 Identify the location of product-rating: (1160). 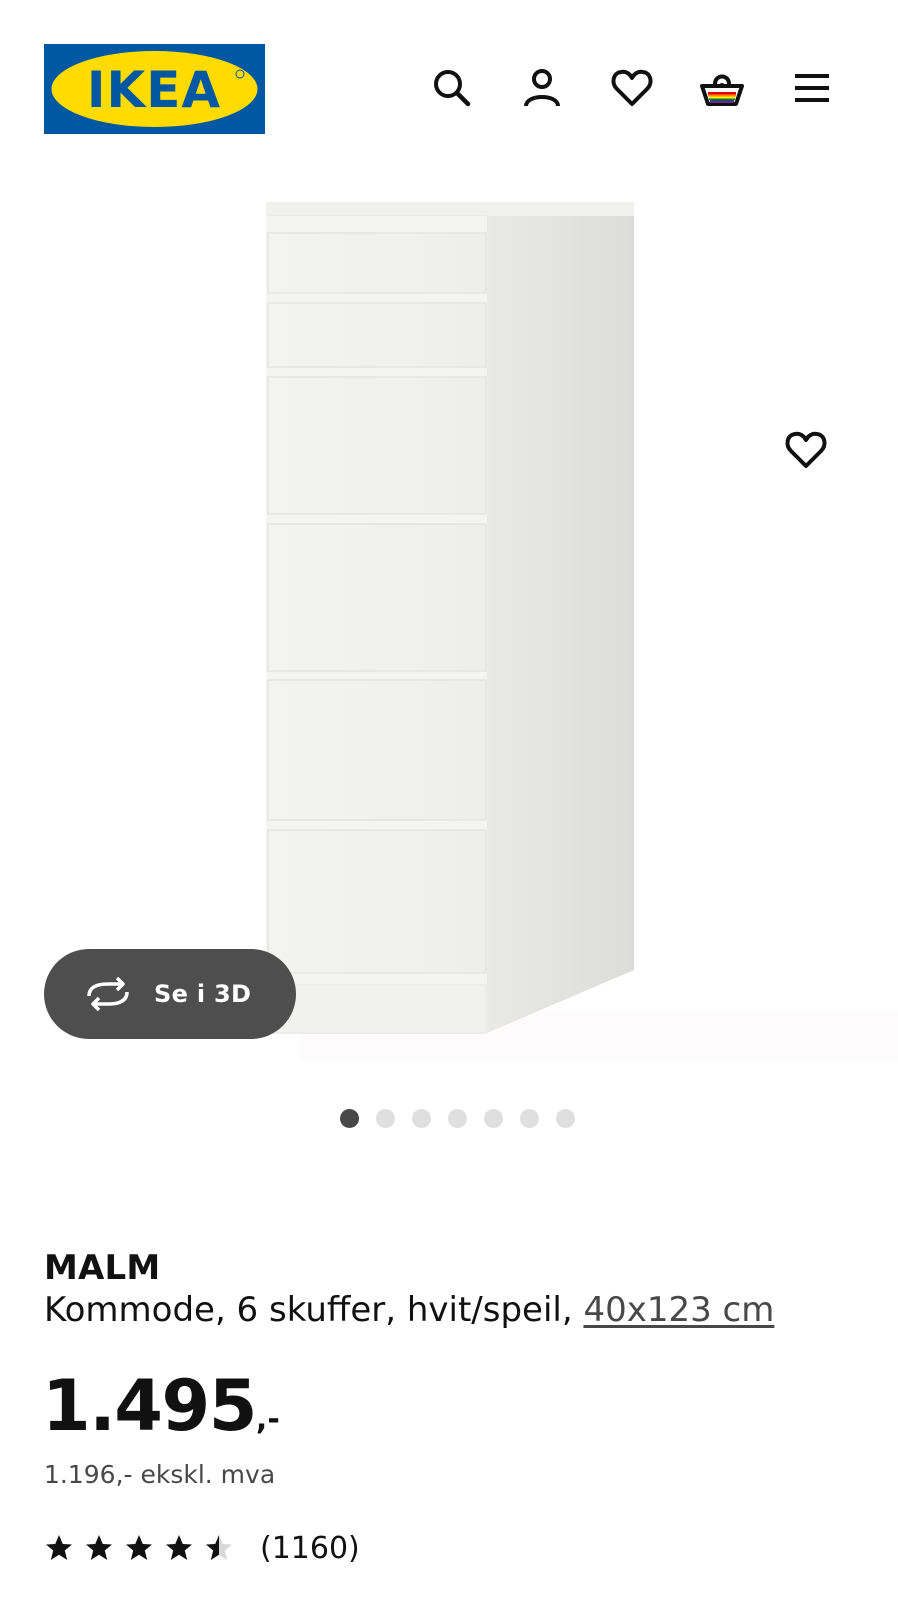
(202, 1548).